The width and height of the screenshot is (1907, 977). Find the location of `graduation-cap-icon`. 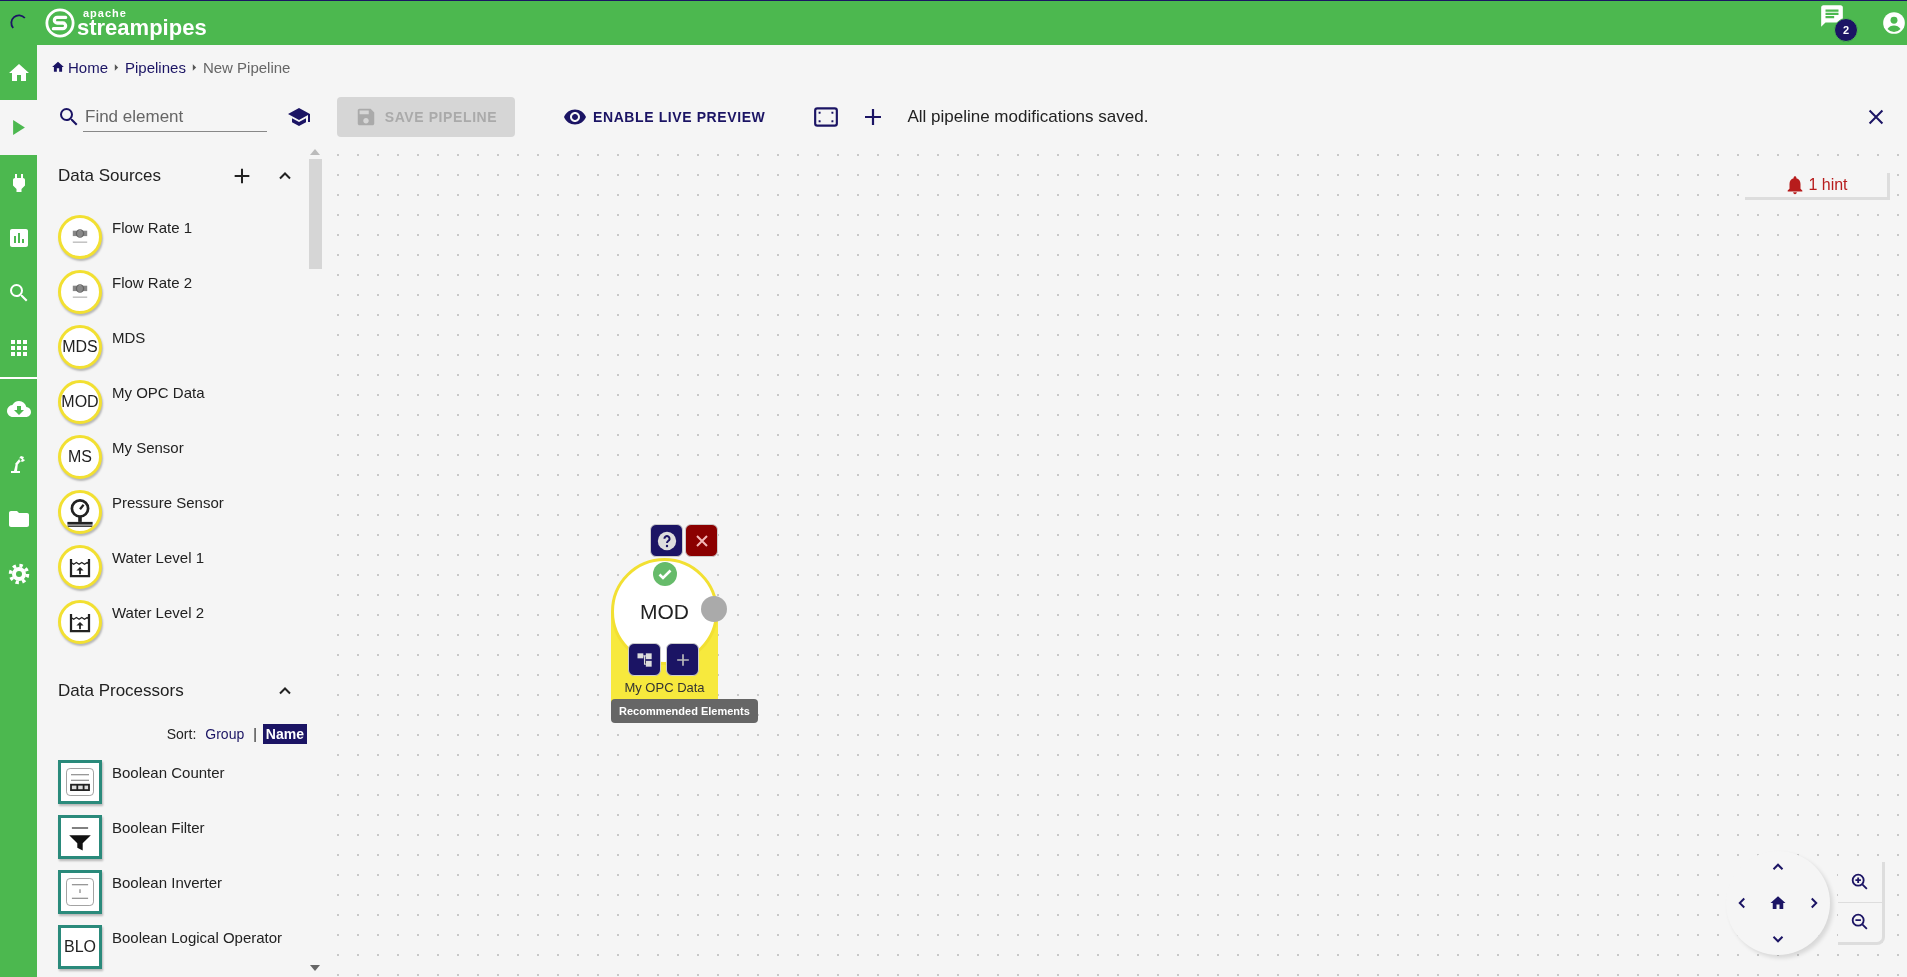

graduation-cap-icon is located at coordinates (299, 117).